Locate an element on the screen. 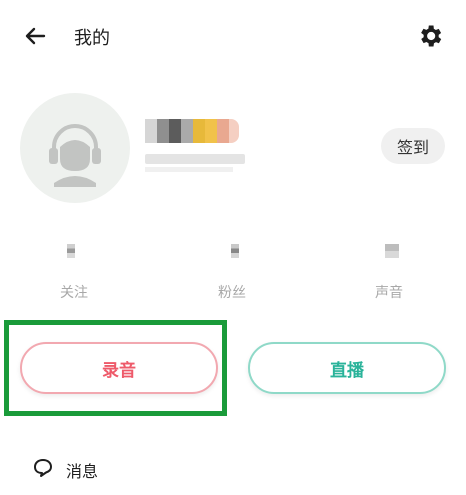 Image resolution: width=466 pixels, height=495 pixels. gear-icon is located at coordinates (431, 36).